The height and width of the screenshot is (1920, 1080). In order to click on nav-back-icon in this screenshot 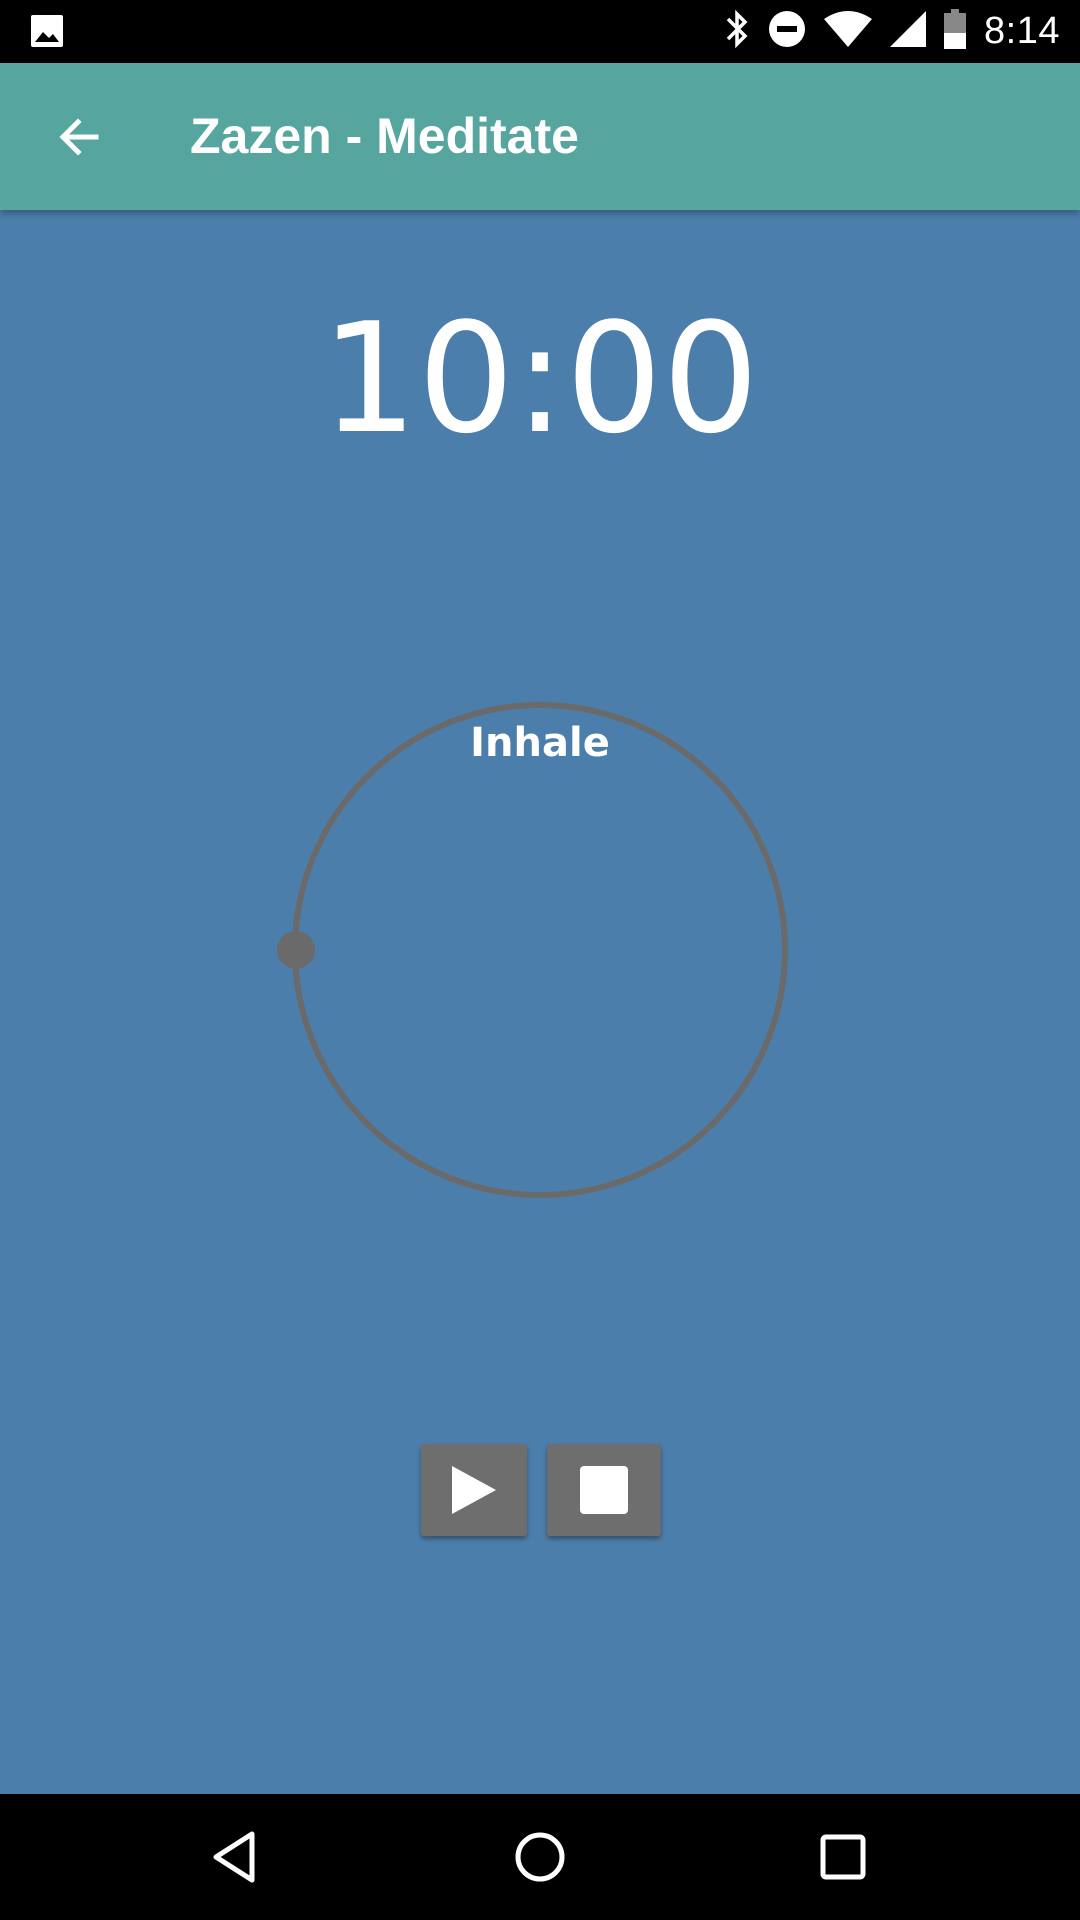, I will do `click(234, 1857)`.